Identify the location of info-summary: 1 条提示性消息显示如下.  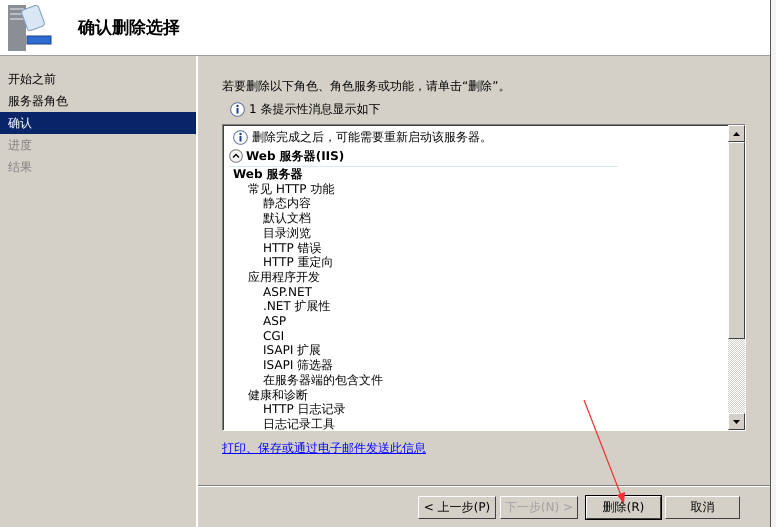
(314, 109).